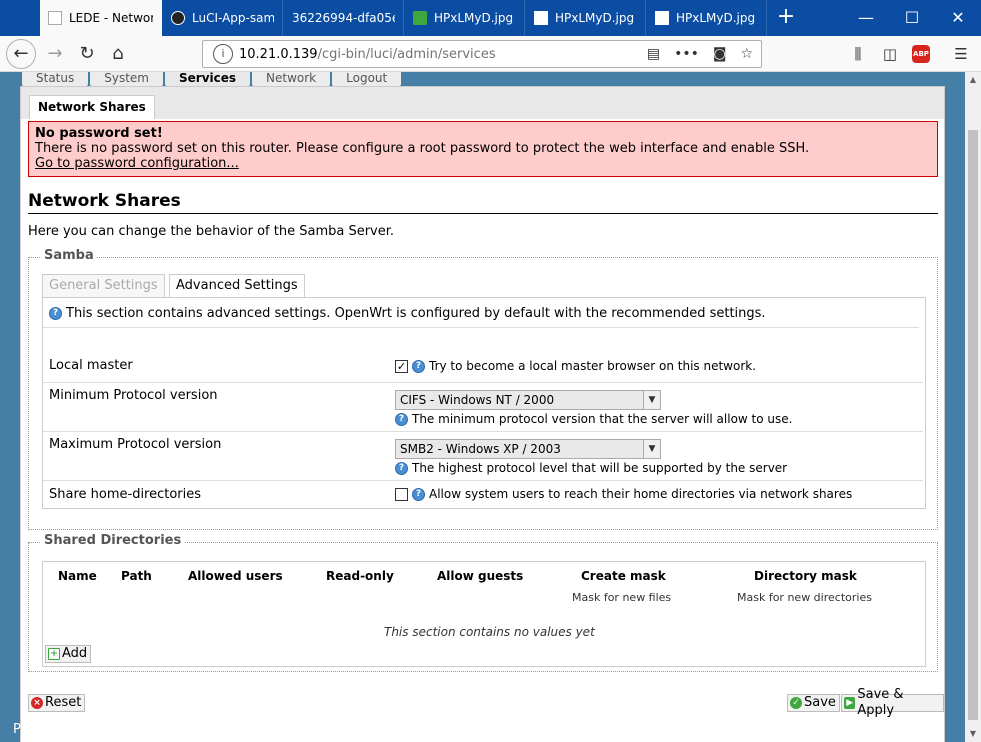  Describe the element at coordinates (69, 255) in the screenshot. I see `samba-legend: Samba` at that location.